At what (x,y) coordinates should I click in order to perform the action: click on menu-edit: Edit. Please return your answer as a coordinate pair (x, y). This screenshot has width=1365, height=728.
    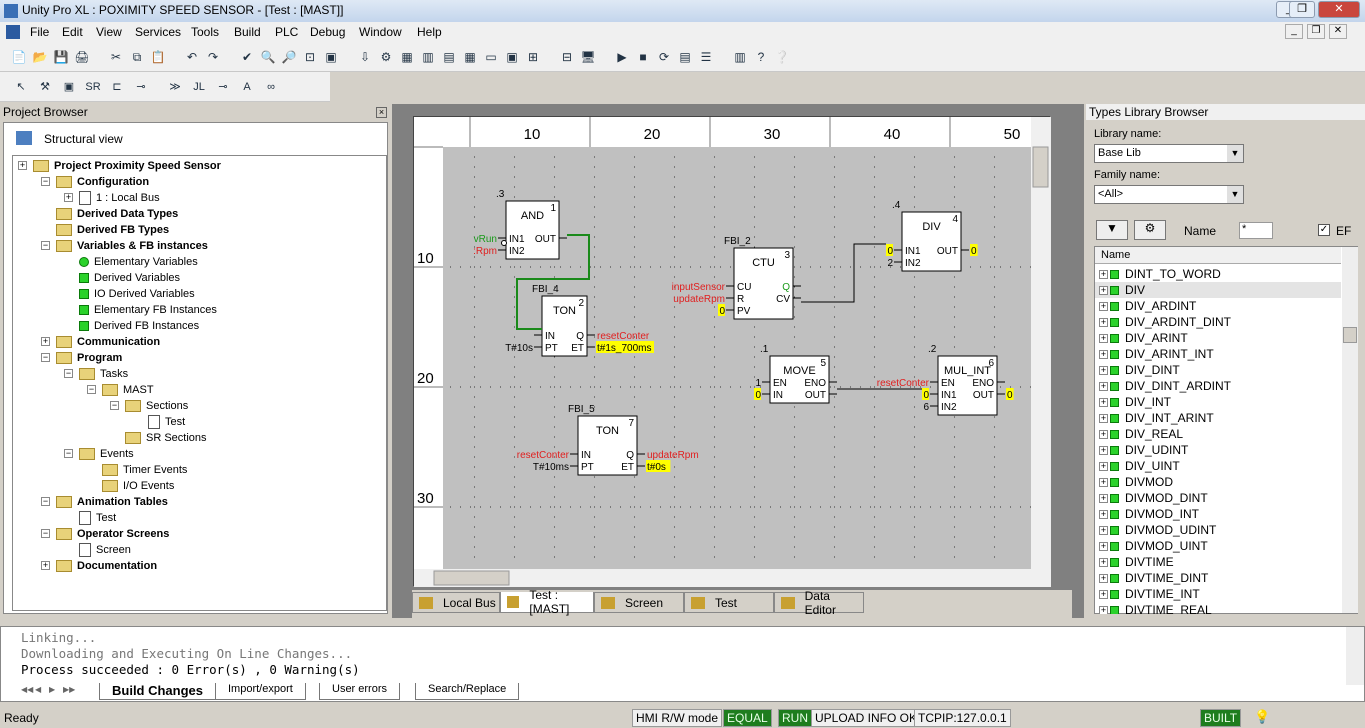
    Looking at the image, I should click on (72, 32).